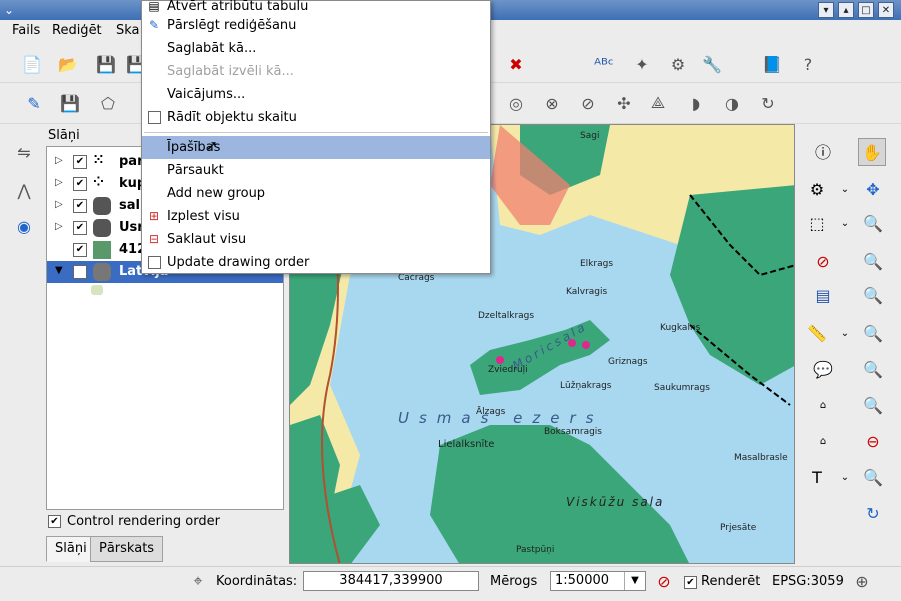 This screenshot has width=901, height=601. What do you see at coordinates (54, 521) in the screenshot?
I see `control-rendering-checkbox: ✔` at bounding box center [54, 521].